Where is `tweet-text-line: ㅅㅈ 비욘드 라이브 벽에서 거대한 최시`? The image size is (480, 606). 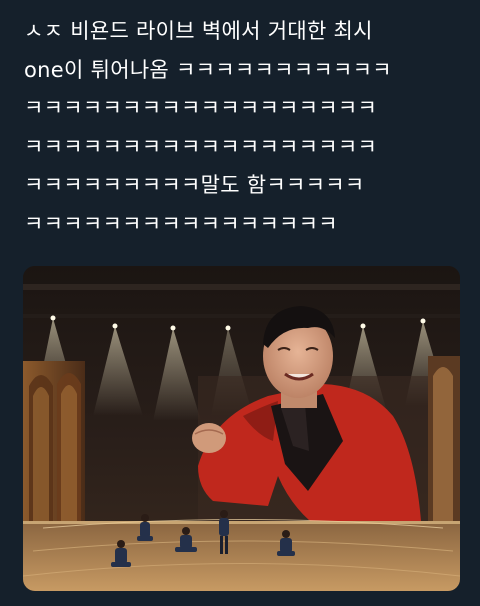 tweet-text-line: ㅅㅈ 비욘드 라이브 벽에서 거대한 최시 is located at coordinates (198, 31).